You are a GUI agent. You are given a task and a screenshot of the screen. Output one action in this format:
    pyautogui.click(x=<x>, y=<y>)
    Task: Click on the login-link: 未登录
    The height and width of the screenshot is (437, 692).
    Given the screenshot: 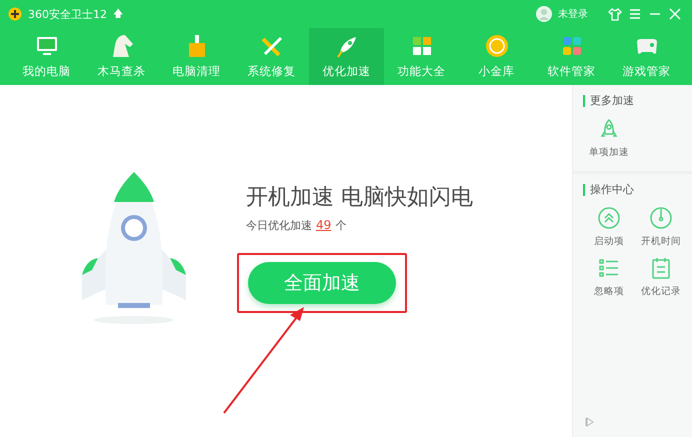 What is the action you would take?
    pyautogui.click(x=573, y=14)
    